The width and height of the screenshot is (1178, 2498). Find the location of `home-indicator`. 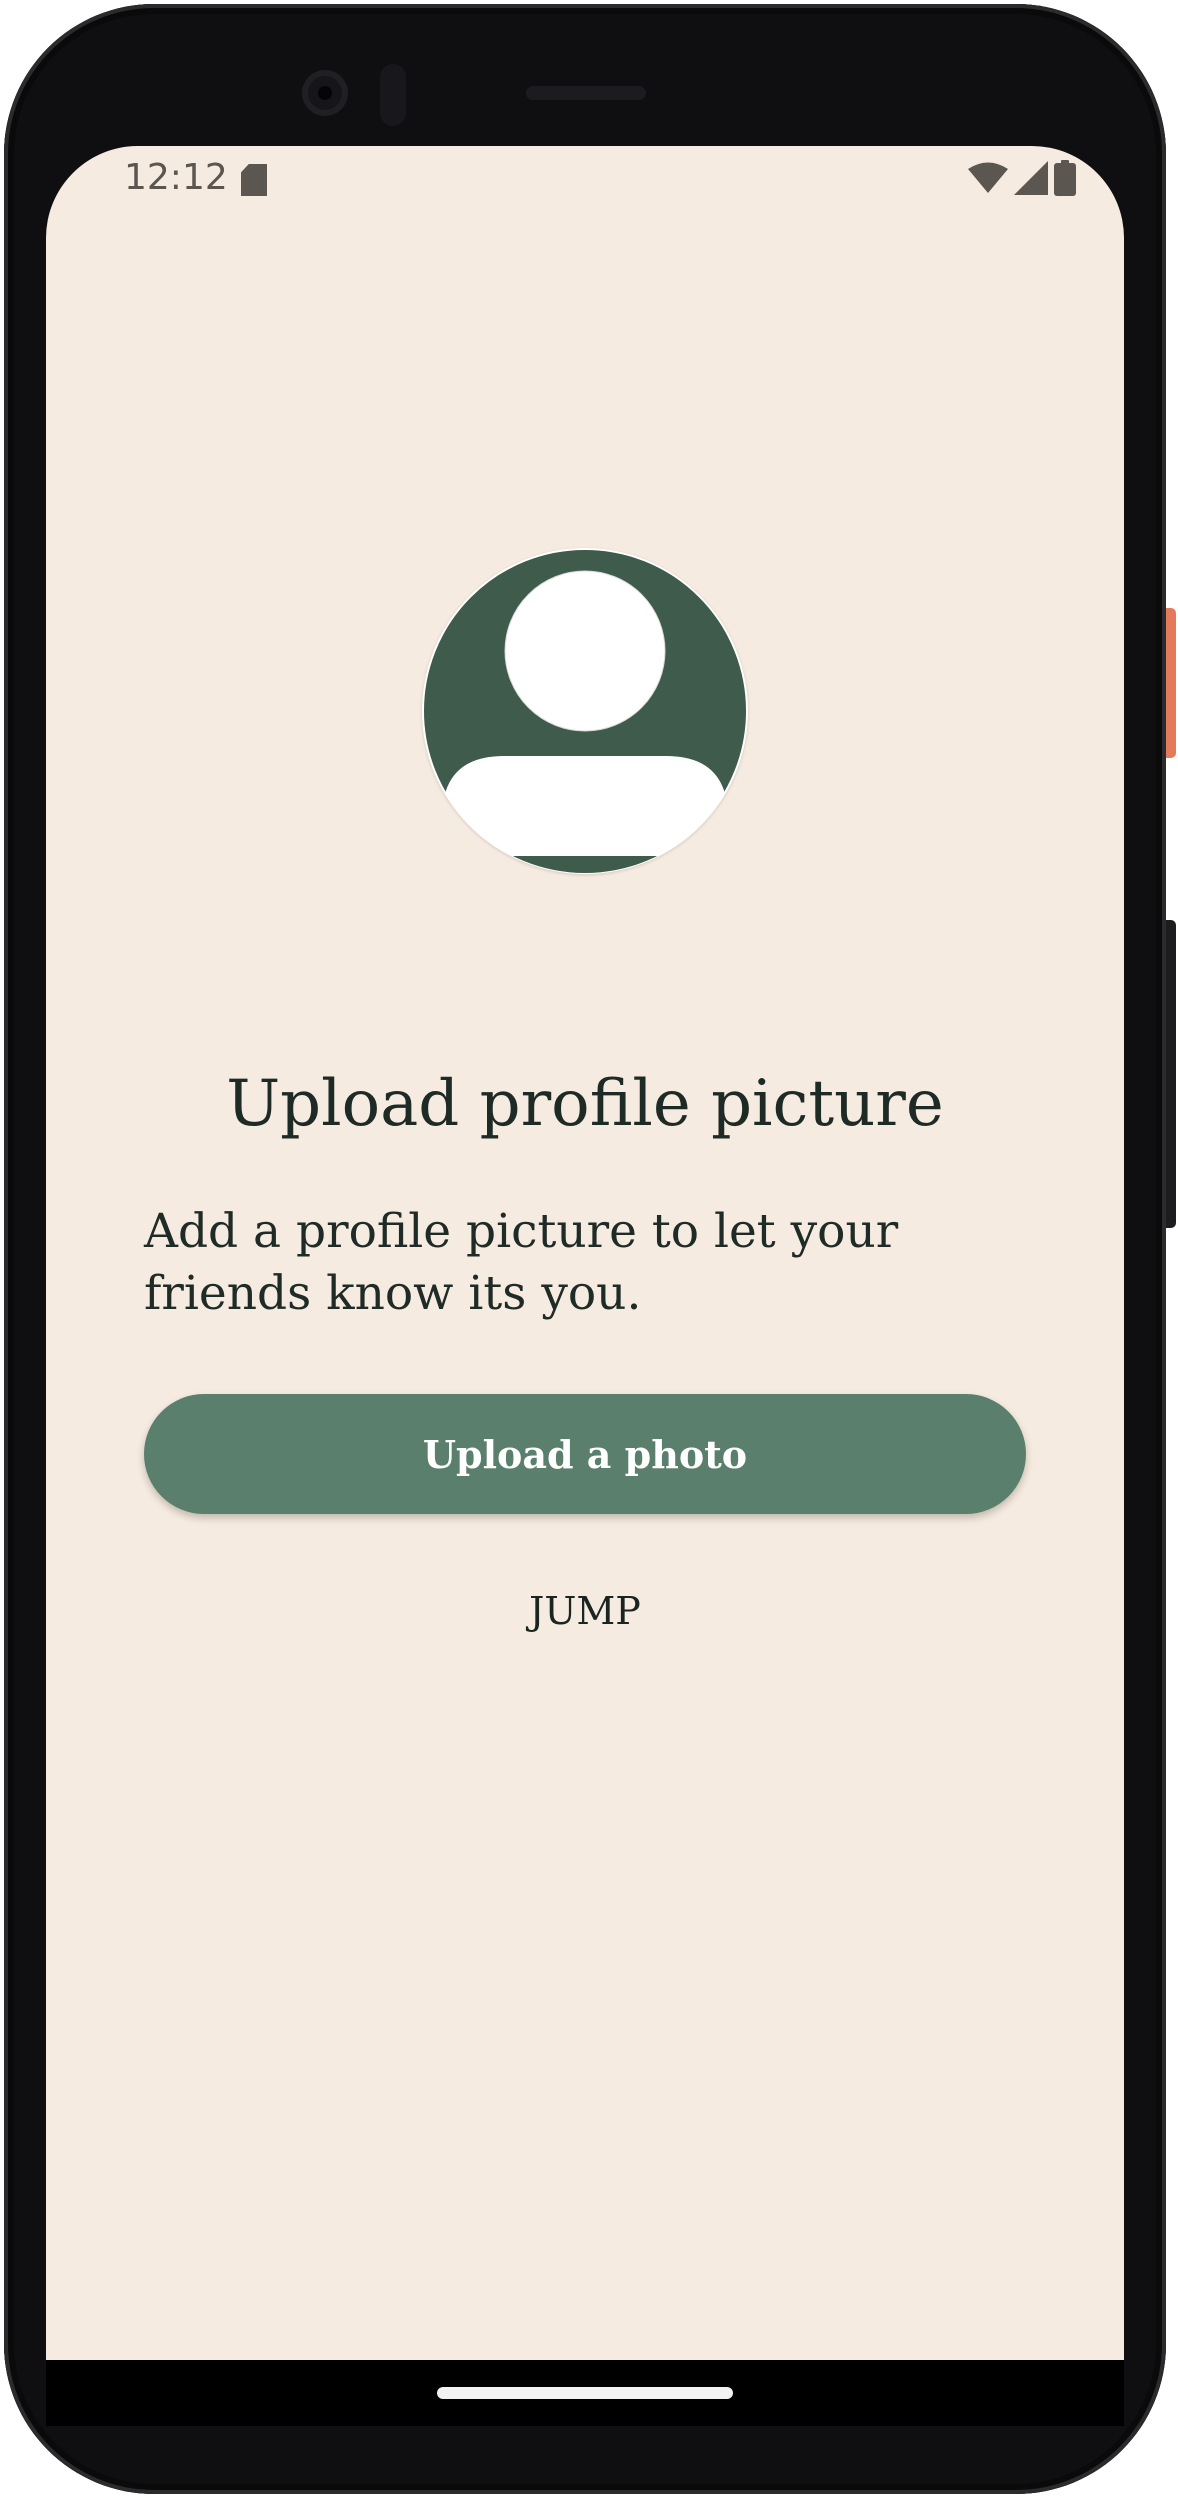

home-indicator is located at coordinates (585, 2393).